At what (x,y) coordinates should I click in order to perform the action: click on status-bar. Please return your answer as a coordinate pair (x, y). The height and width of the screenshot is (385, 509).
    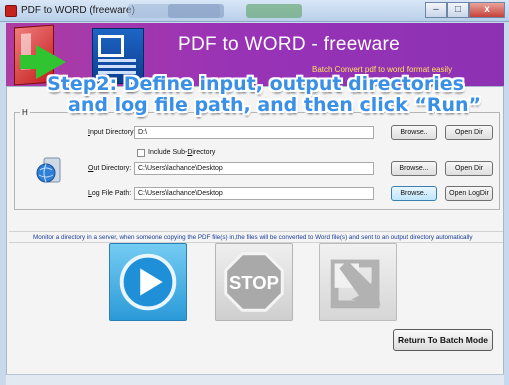
    Looking at the image, I should click on (255, 379).